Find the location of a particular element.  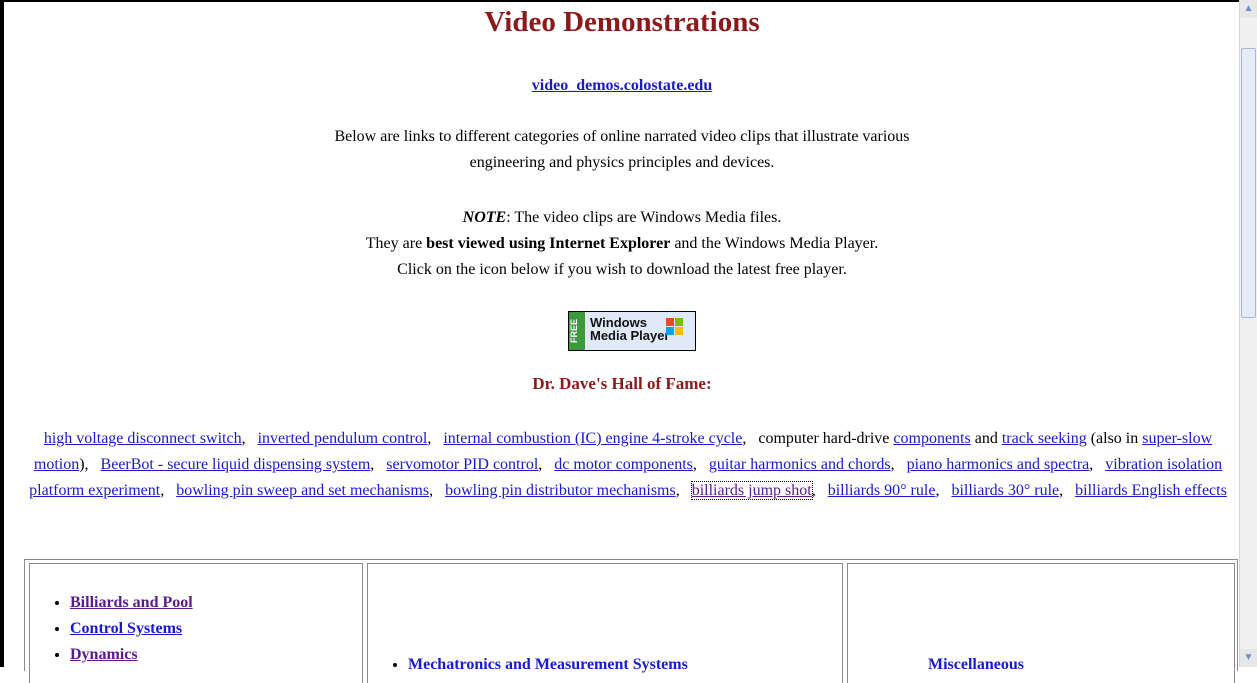

category-control-systems-link: Control Systems is located at coordinates (126, 628).